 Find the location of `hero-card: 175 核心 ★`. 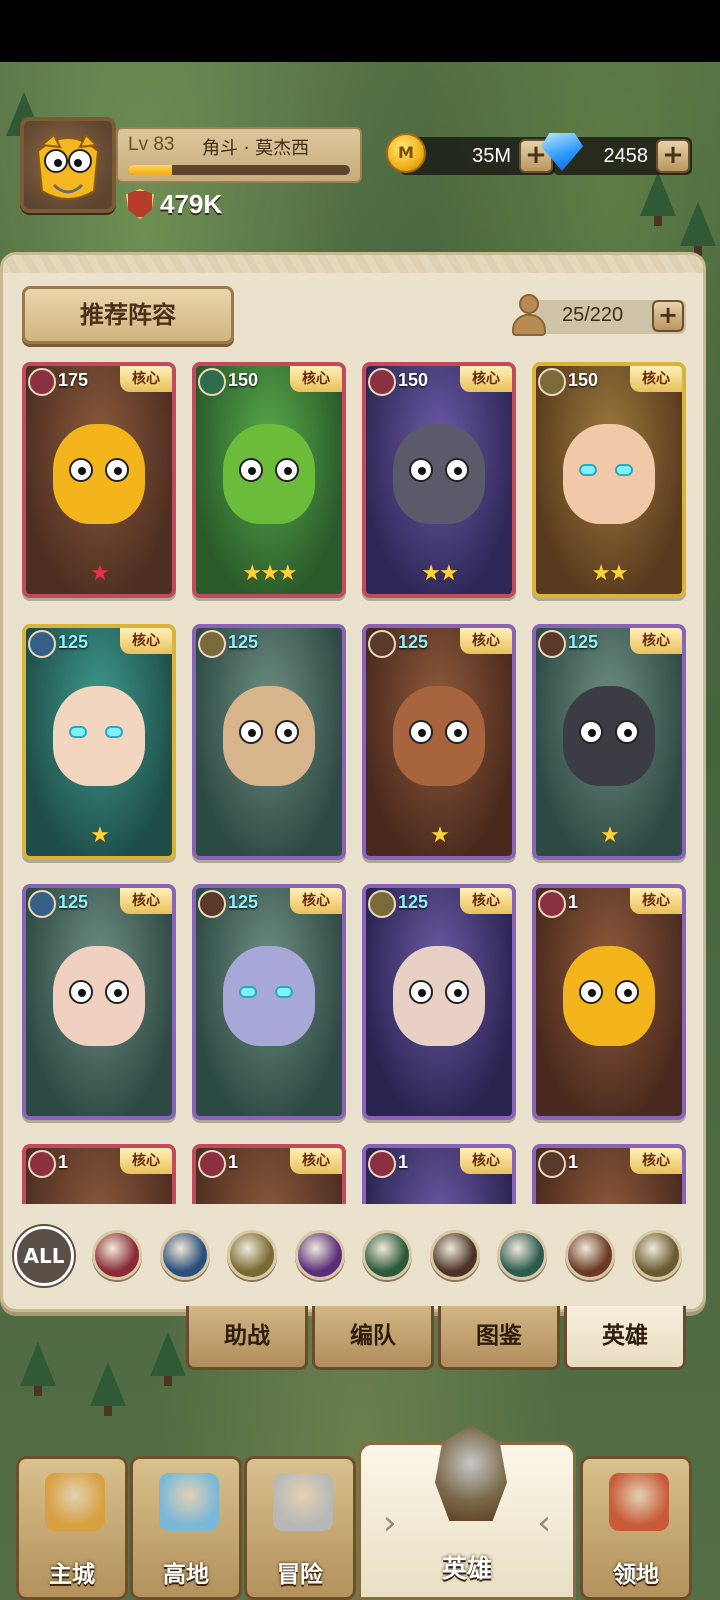

hero-card: 175 核心 ★ is located at coordinates (99, 480).